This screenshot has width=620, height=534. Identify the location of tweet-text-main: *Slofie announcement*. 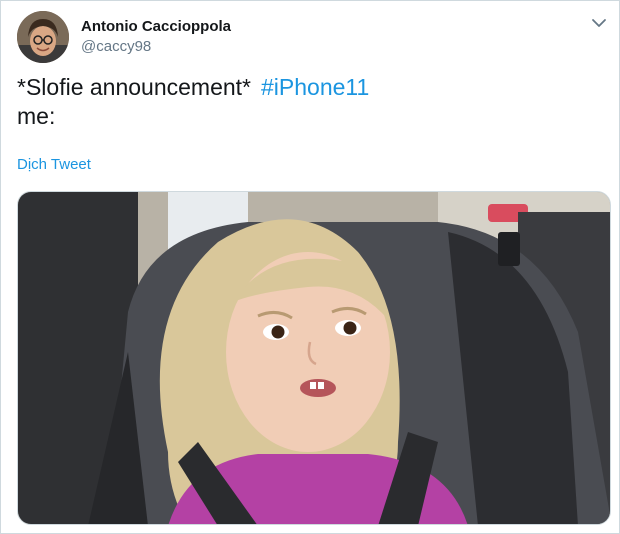
(134, 87).